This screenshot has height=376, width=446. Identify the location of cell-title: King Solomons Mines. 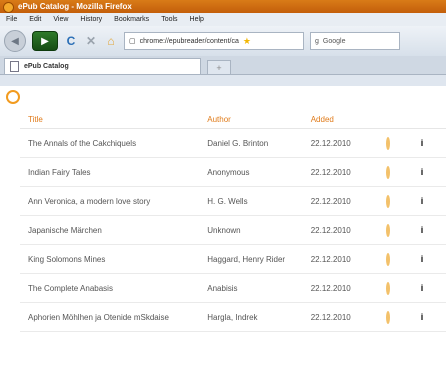
(110, 259).